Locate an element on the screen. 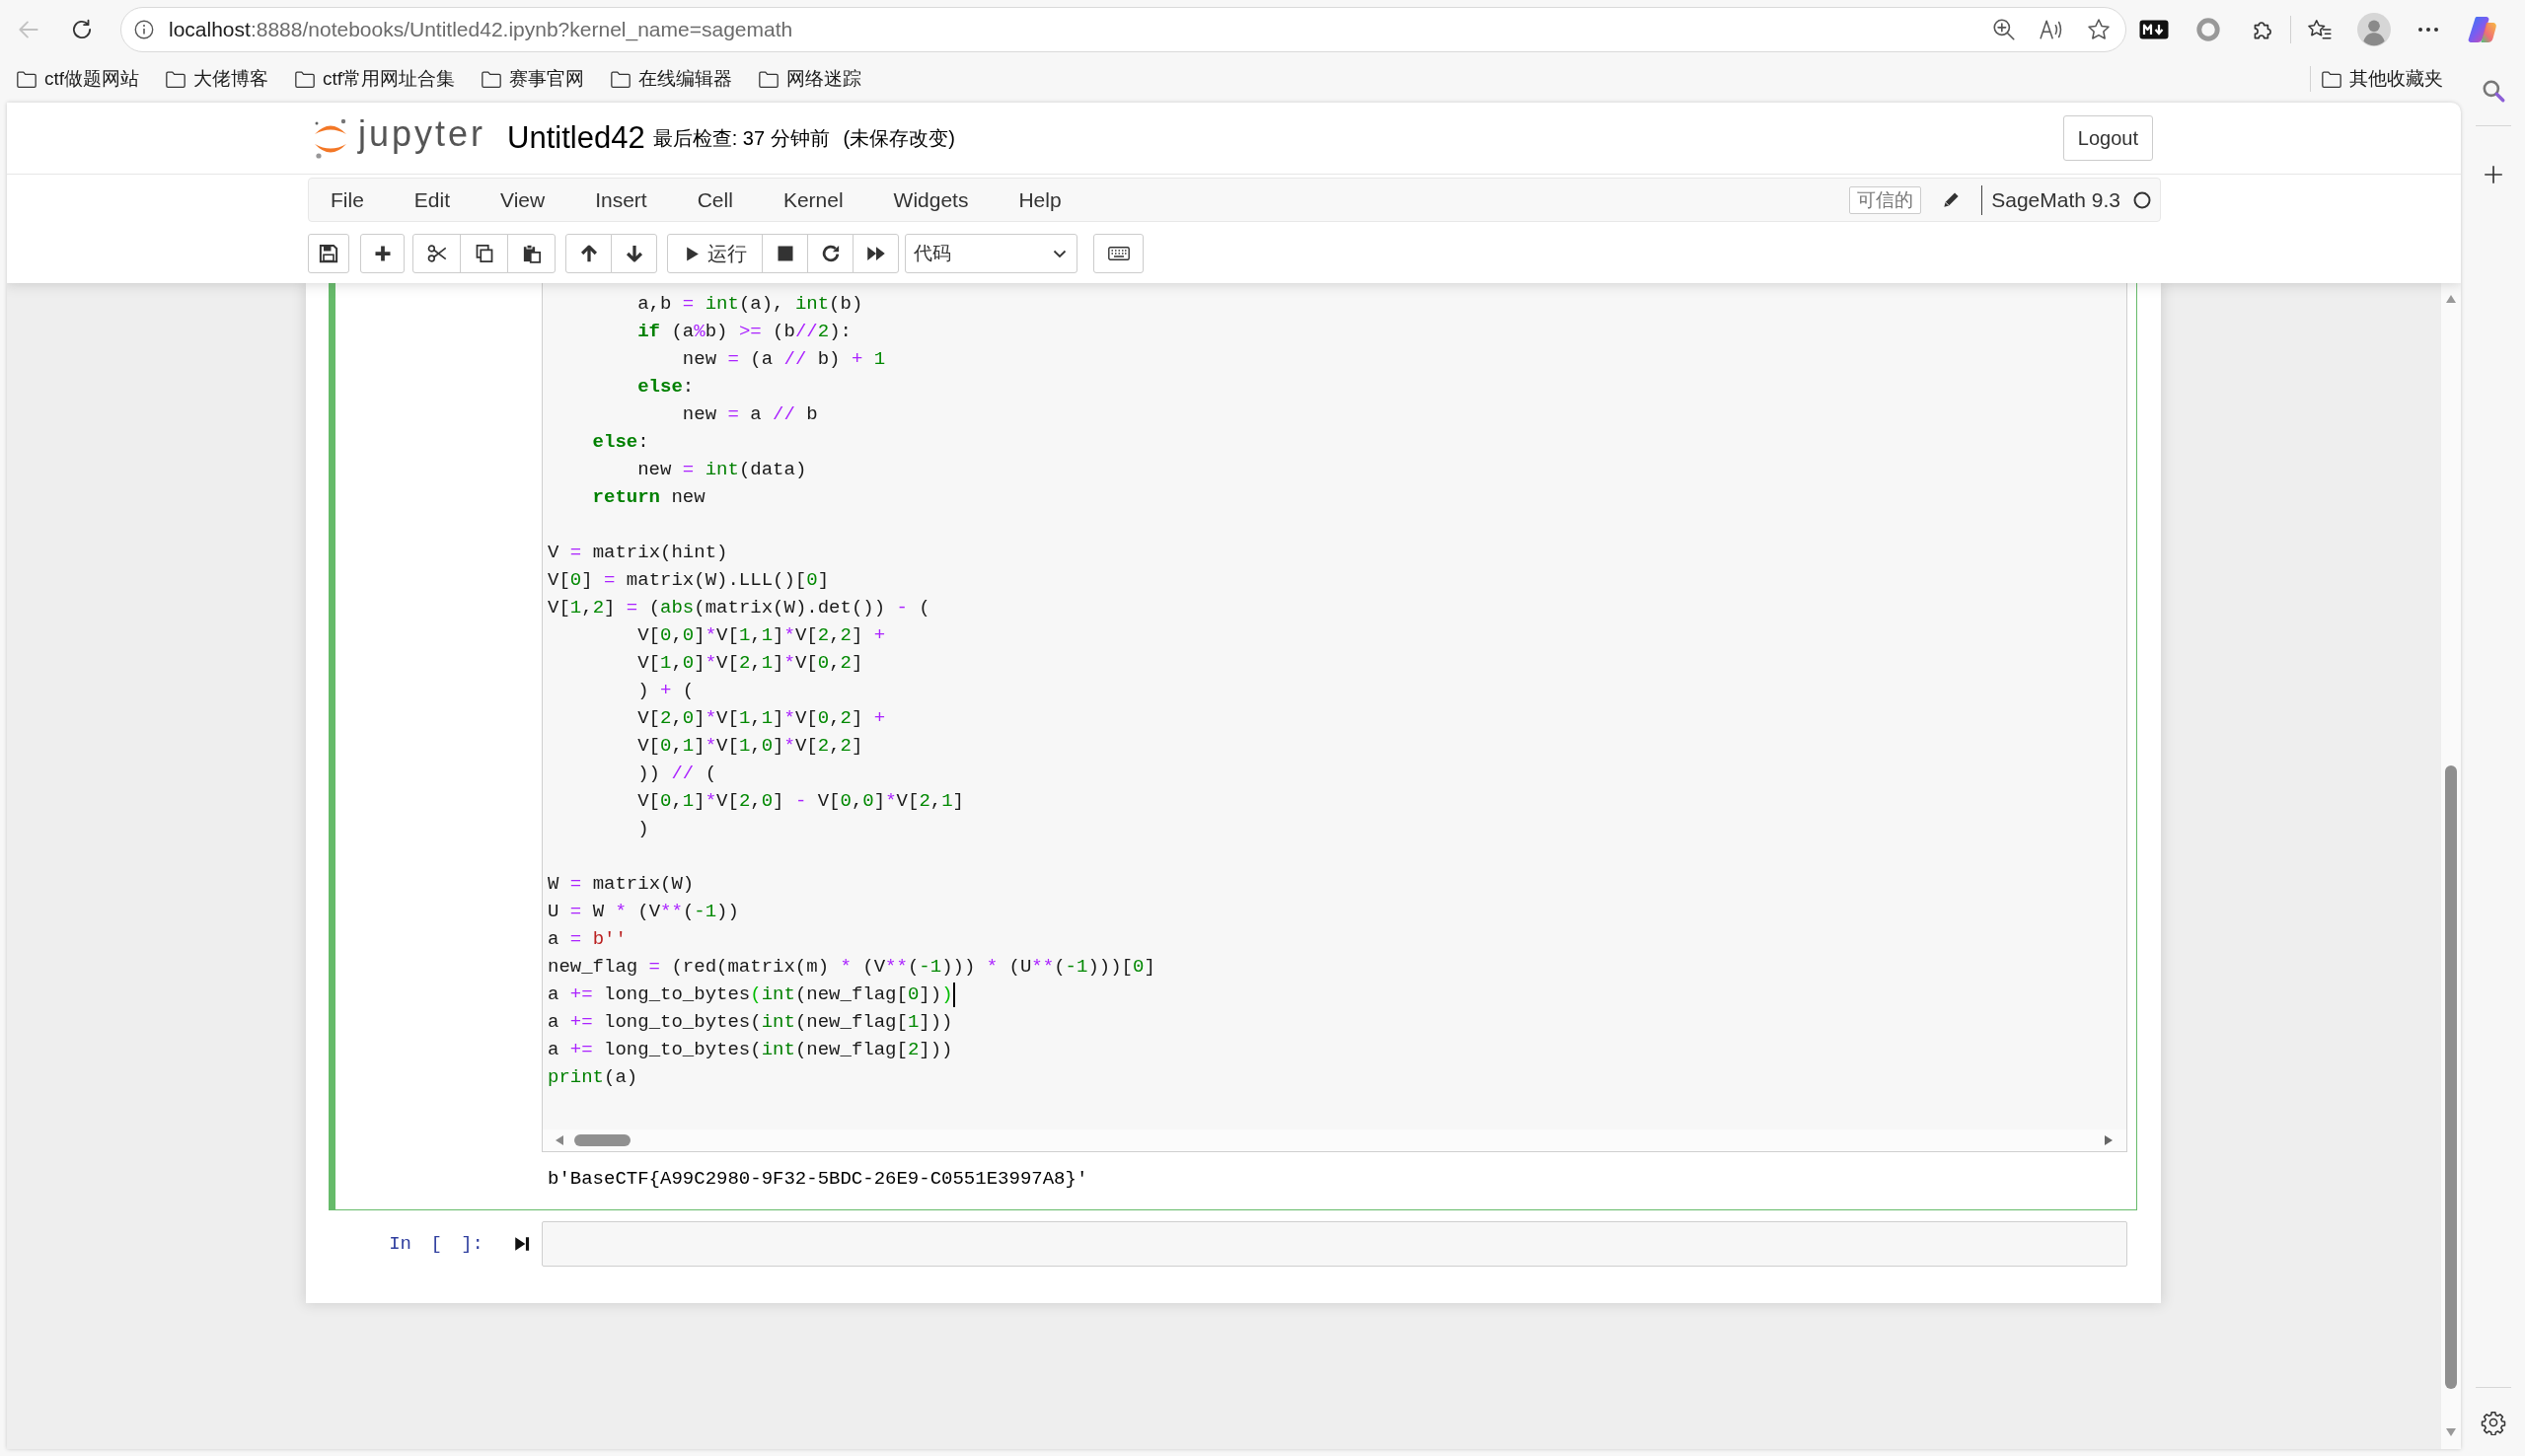 Image resolution: width=2525 pixels, height=1456 pixels. trusted-indicator: 可信的 is located at coordinates (1886, 199).